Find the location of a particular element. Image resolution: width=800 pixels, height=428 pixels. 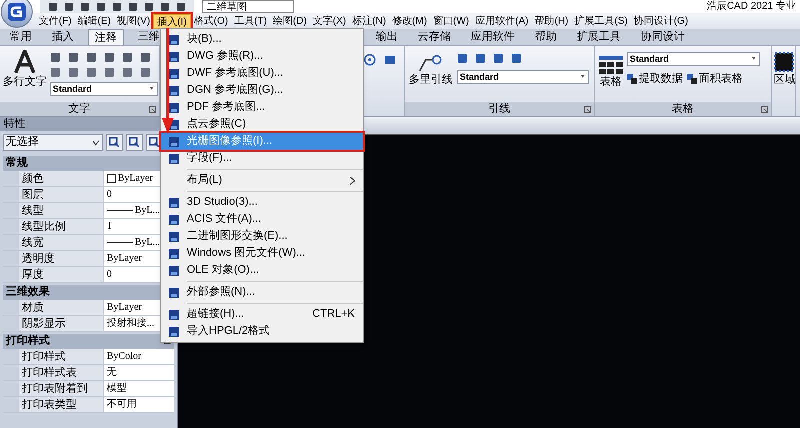

ribbon-tab: 帮助 is located at coordinates (546, 37).